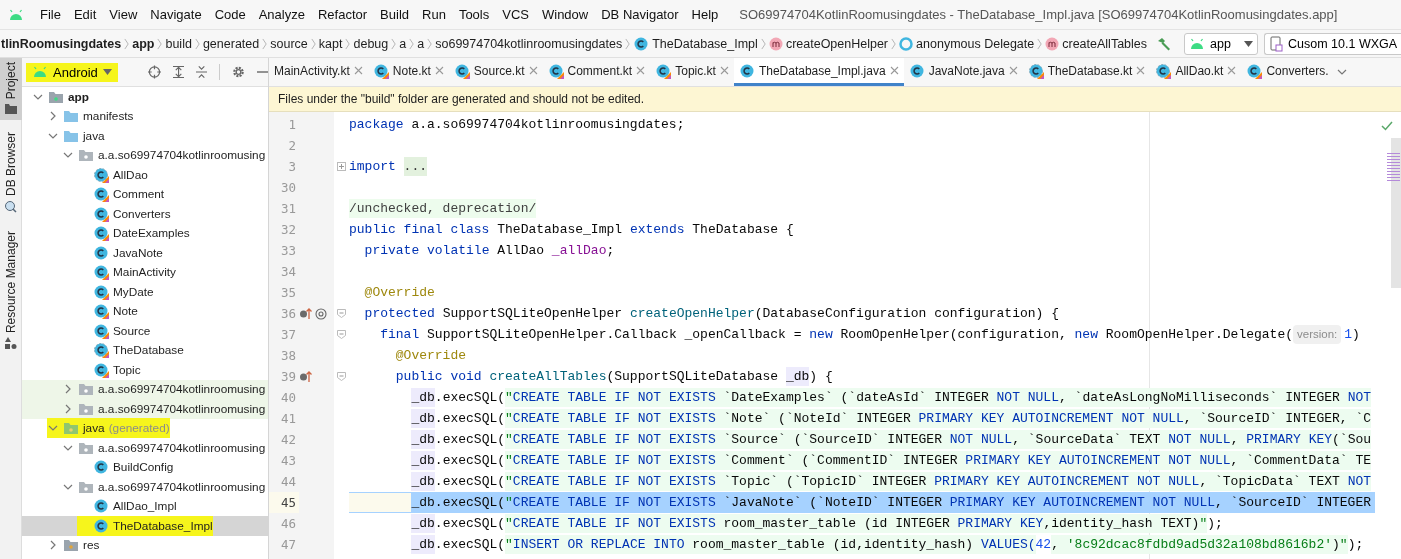 The image size is (1401, 559). I want to click on line-number: 1, so click(292, 125).